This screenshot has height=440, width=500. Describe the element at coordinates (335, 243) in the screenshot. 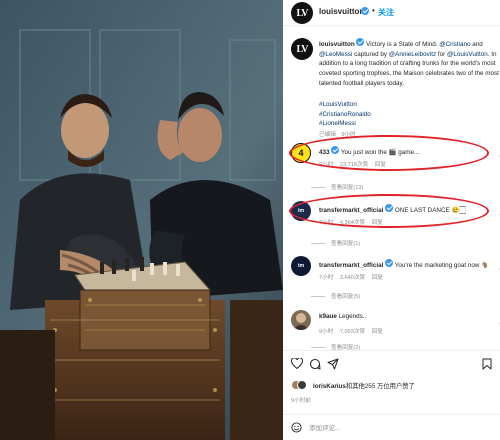

I see `view-replies-button: 查看回复(1)` at that location.